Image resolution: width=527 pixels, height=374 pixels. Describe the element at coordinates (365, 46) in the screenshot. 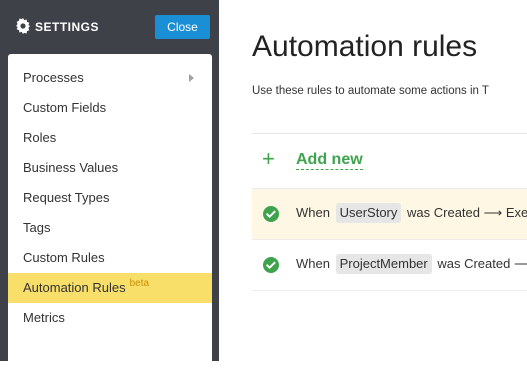

I see `page-title: Automation rules` at that location.